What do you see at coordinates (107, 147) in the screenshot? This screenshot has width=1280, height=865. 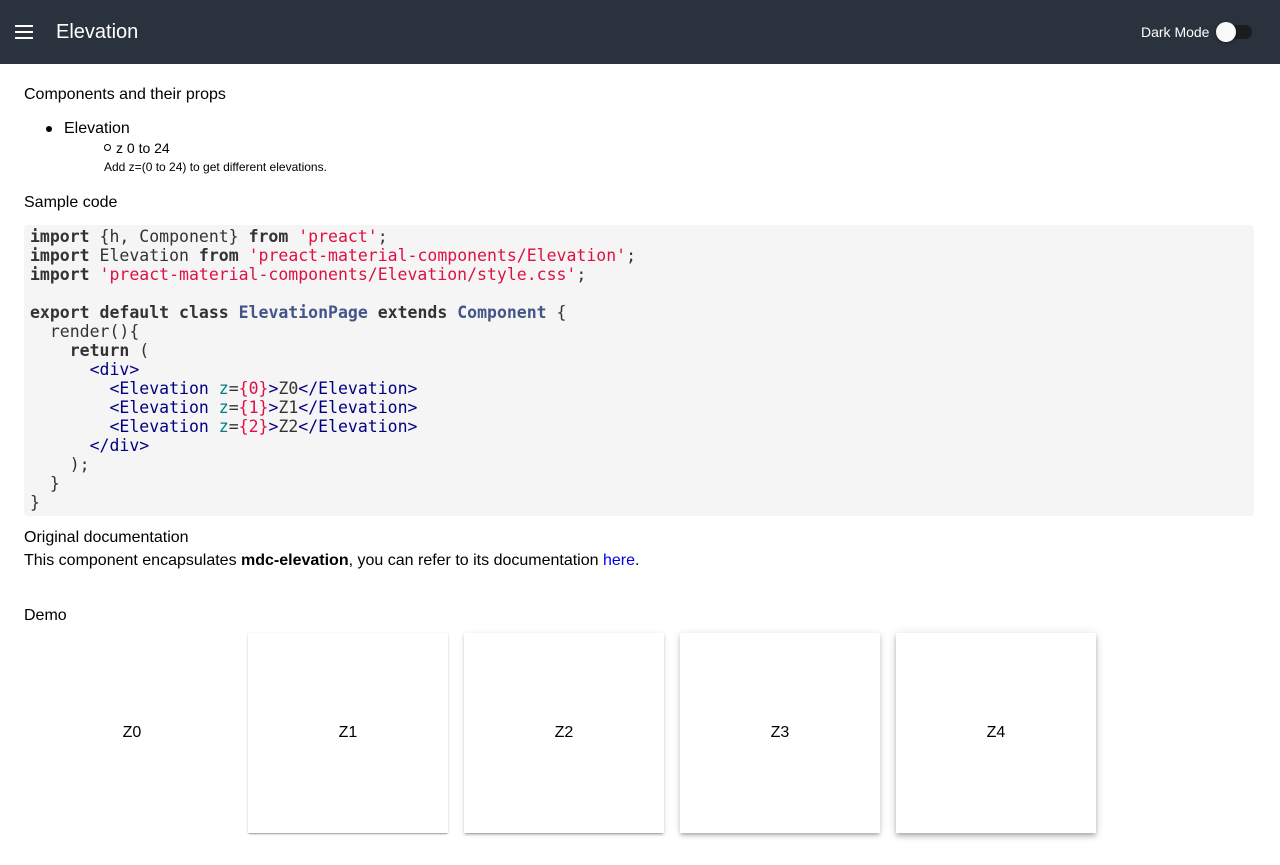 I see `bullet-circle-icon` at bounding box center [107, 147].